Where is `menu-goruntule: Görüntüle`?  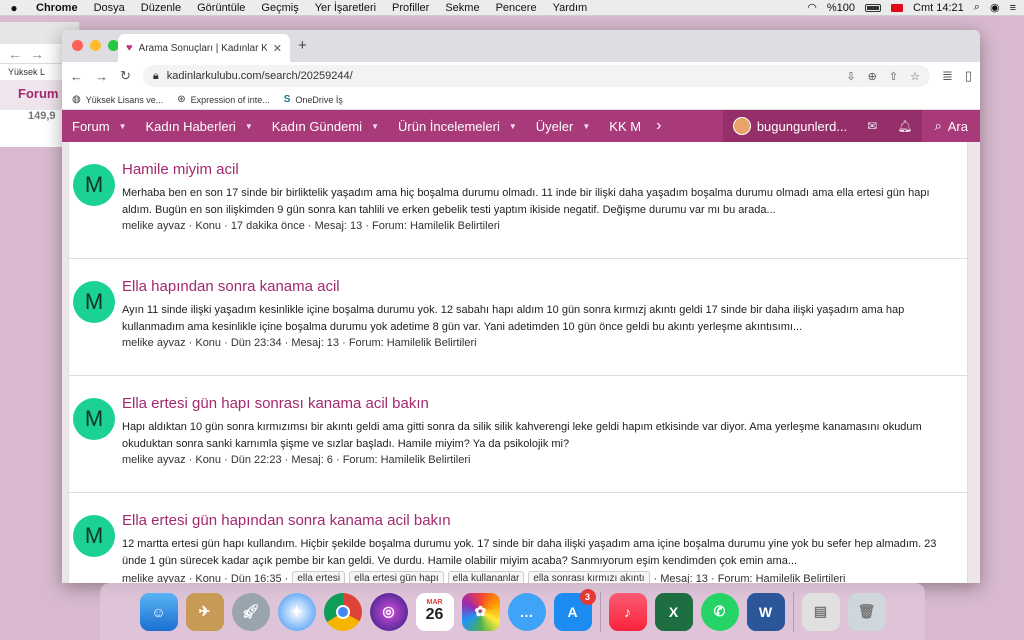 menu-goruntule: Görüntüle is located at coordinates (221, 8).